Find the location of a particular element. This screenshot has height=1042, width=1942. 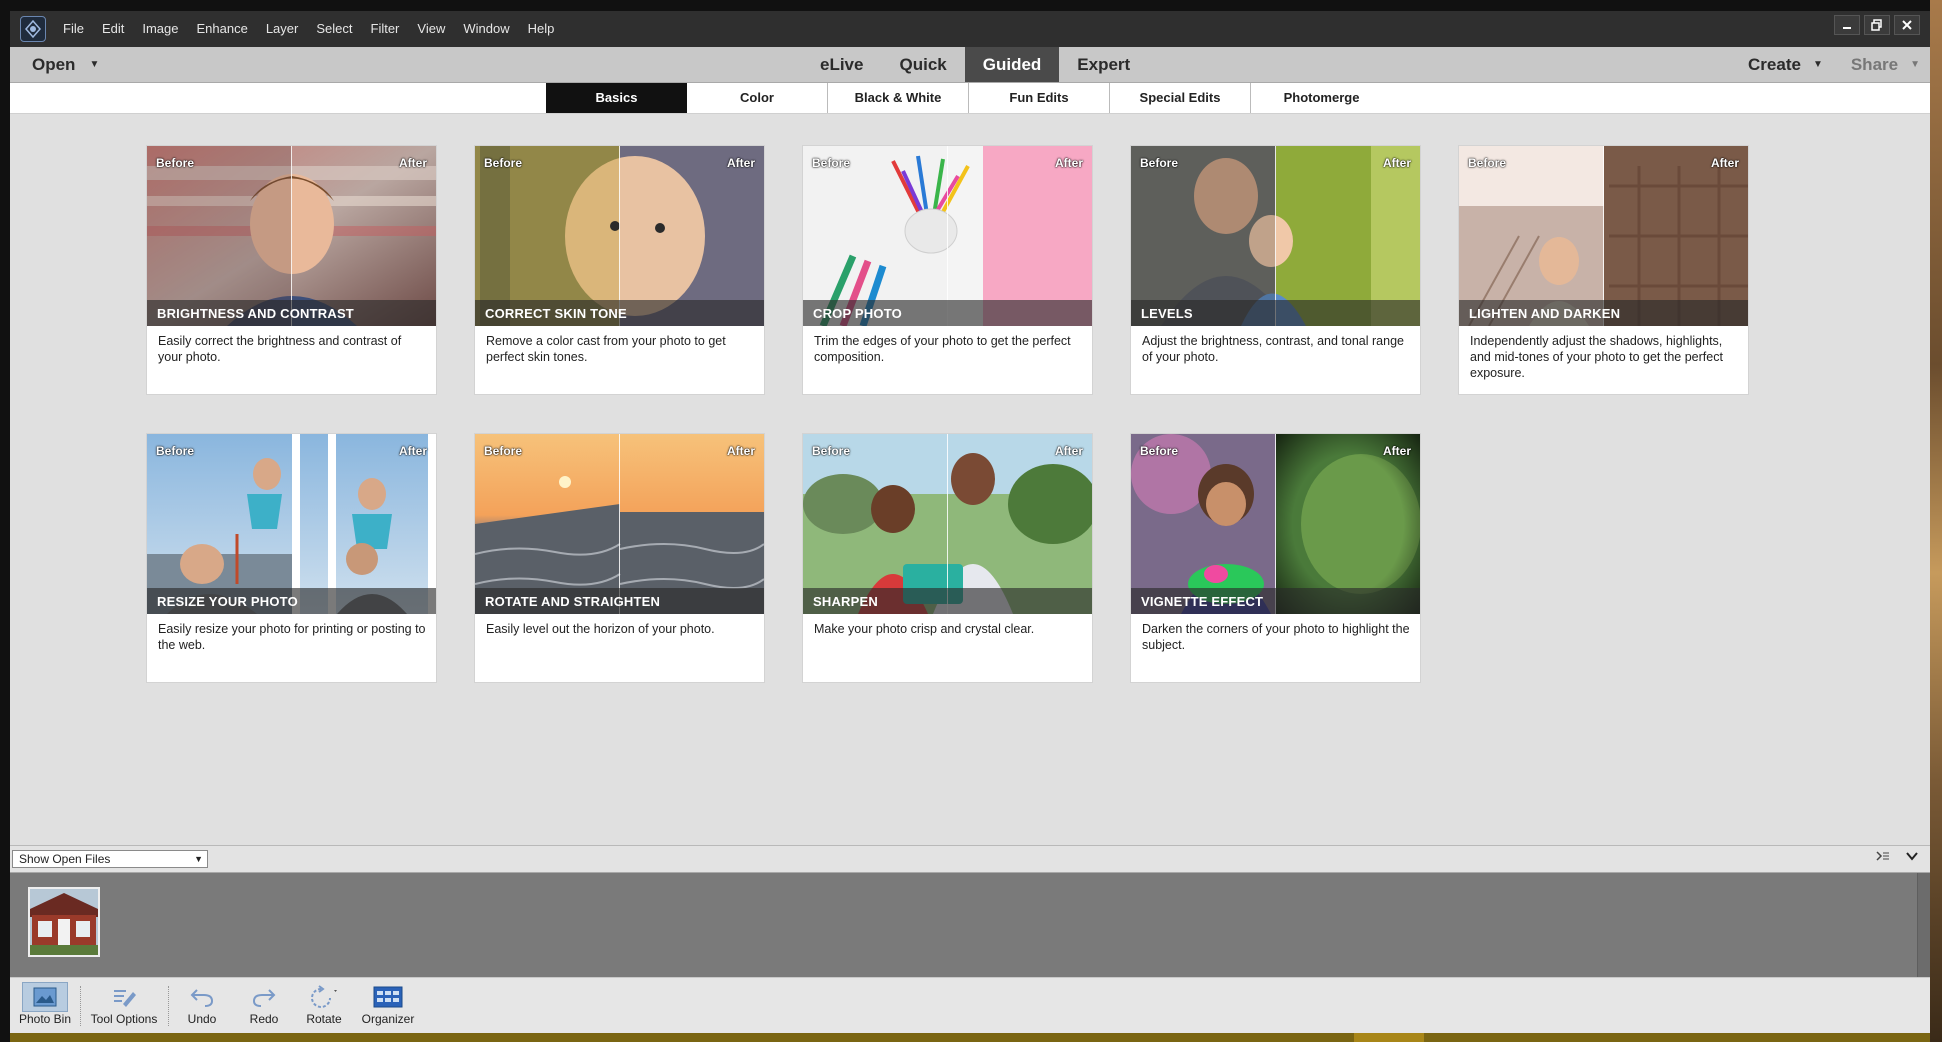

tab-color: Color is located at coordinates (757, 98).